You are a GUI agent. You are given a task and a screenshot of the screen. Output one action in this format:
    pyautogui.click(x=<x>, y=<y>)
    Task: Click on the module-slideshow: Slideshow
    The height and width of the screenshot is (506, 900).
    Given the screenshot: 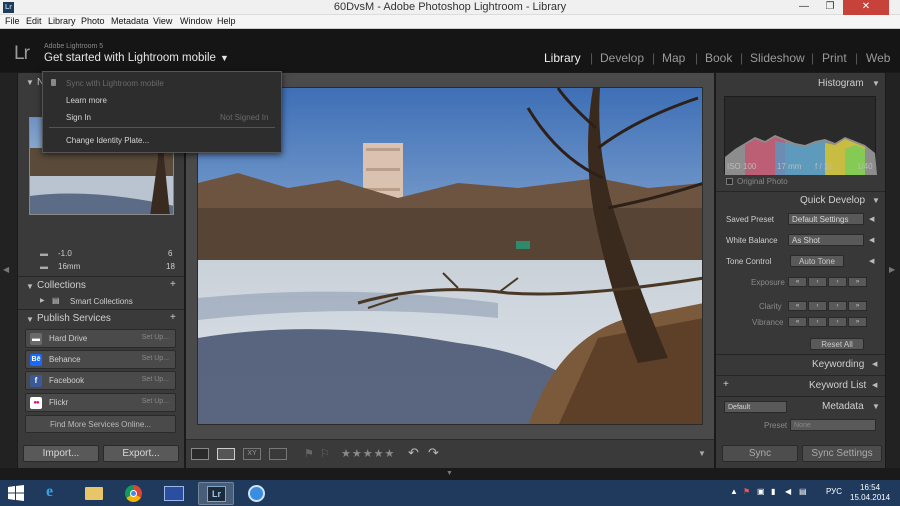 What is the action you would take?
    pyautogui.click(x=777, y=58)
    